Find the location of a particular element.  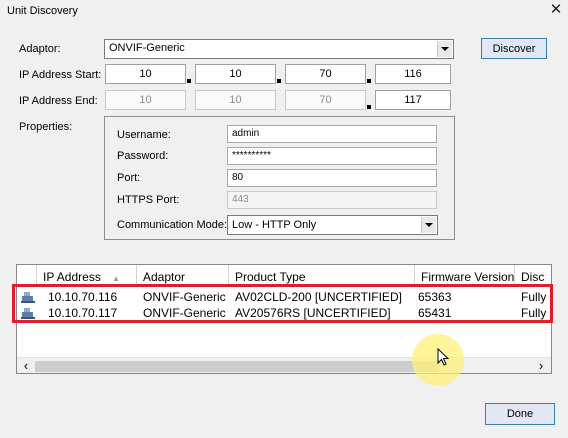

scrollbar-thumb is located at coordinates (237, 366).